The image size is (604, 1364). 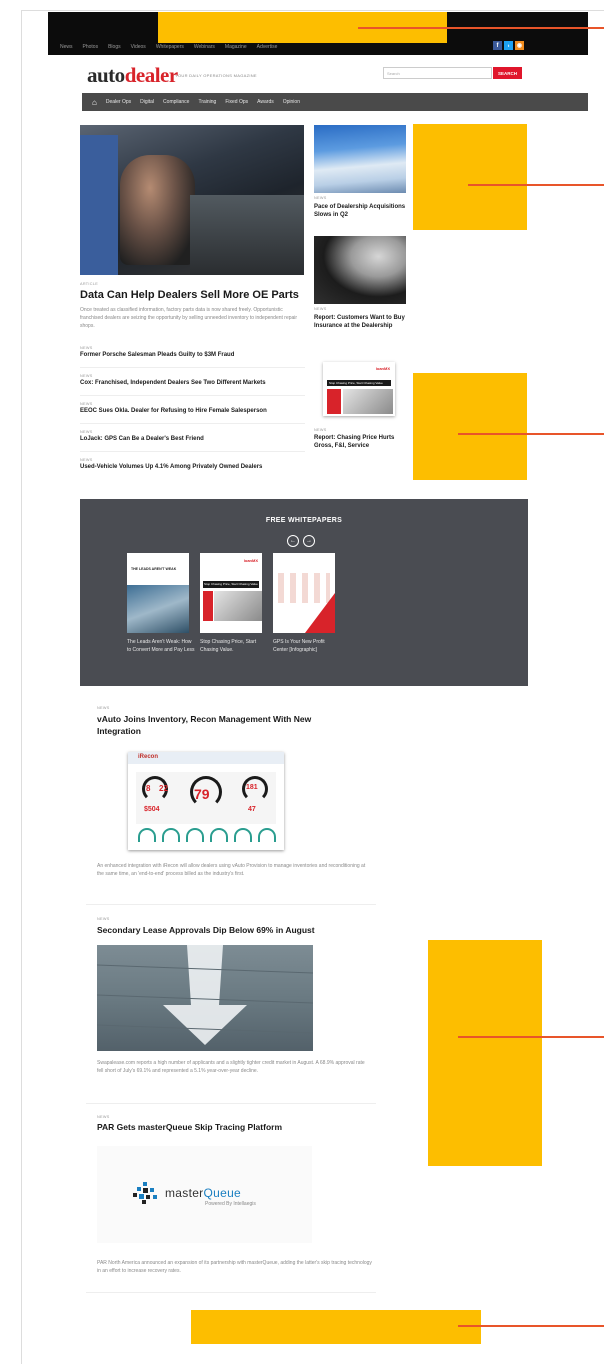 I want to click on top-nav-item: Magazine, so click(x=236, y=47).